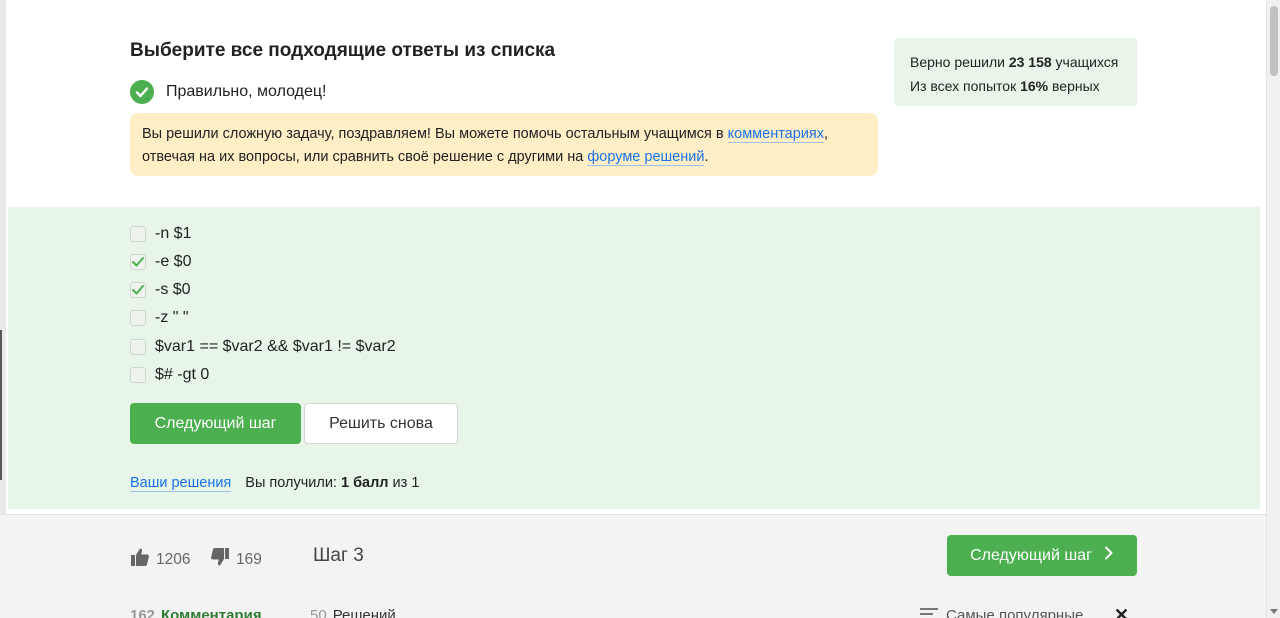 The height and width of the screenshot is (618, 1280). Describe the element at coordinates (173, 559) in the screenshot. I see `like-count: 1206` at that location.